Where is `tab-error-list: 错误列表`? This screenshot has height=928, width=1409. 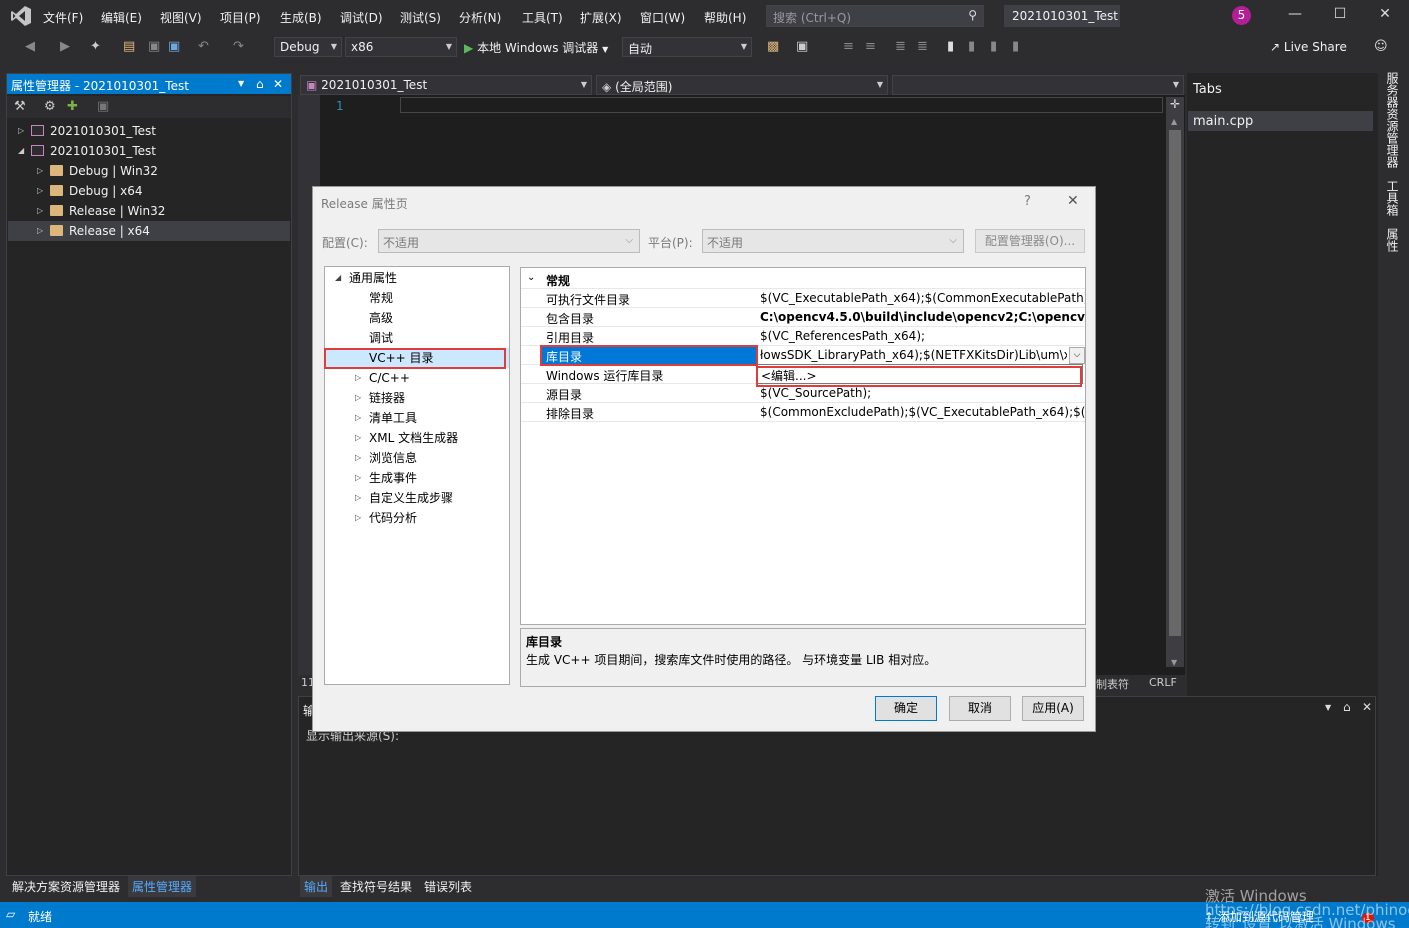
tab-error-list: 错误列表 is located at coordinates (448, 886).